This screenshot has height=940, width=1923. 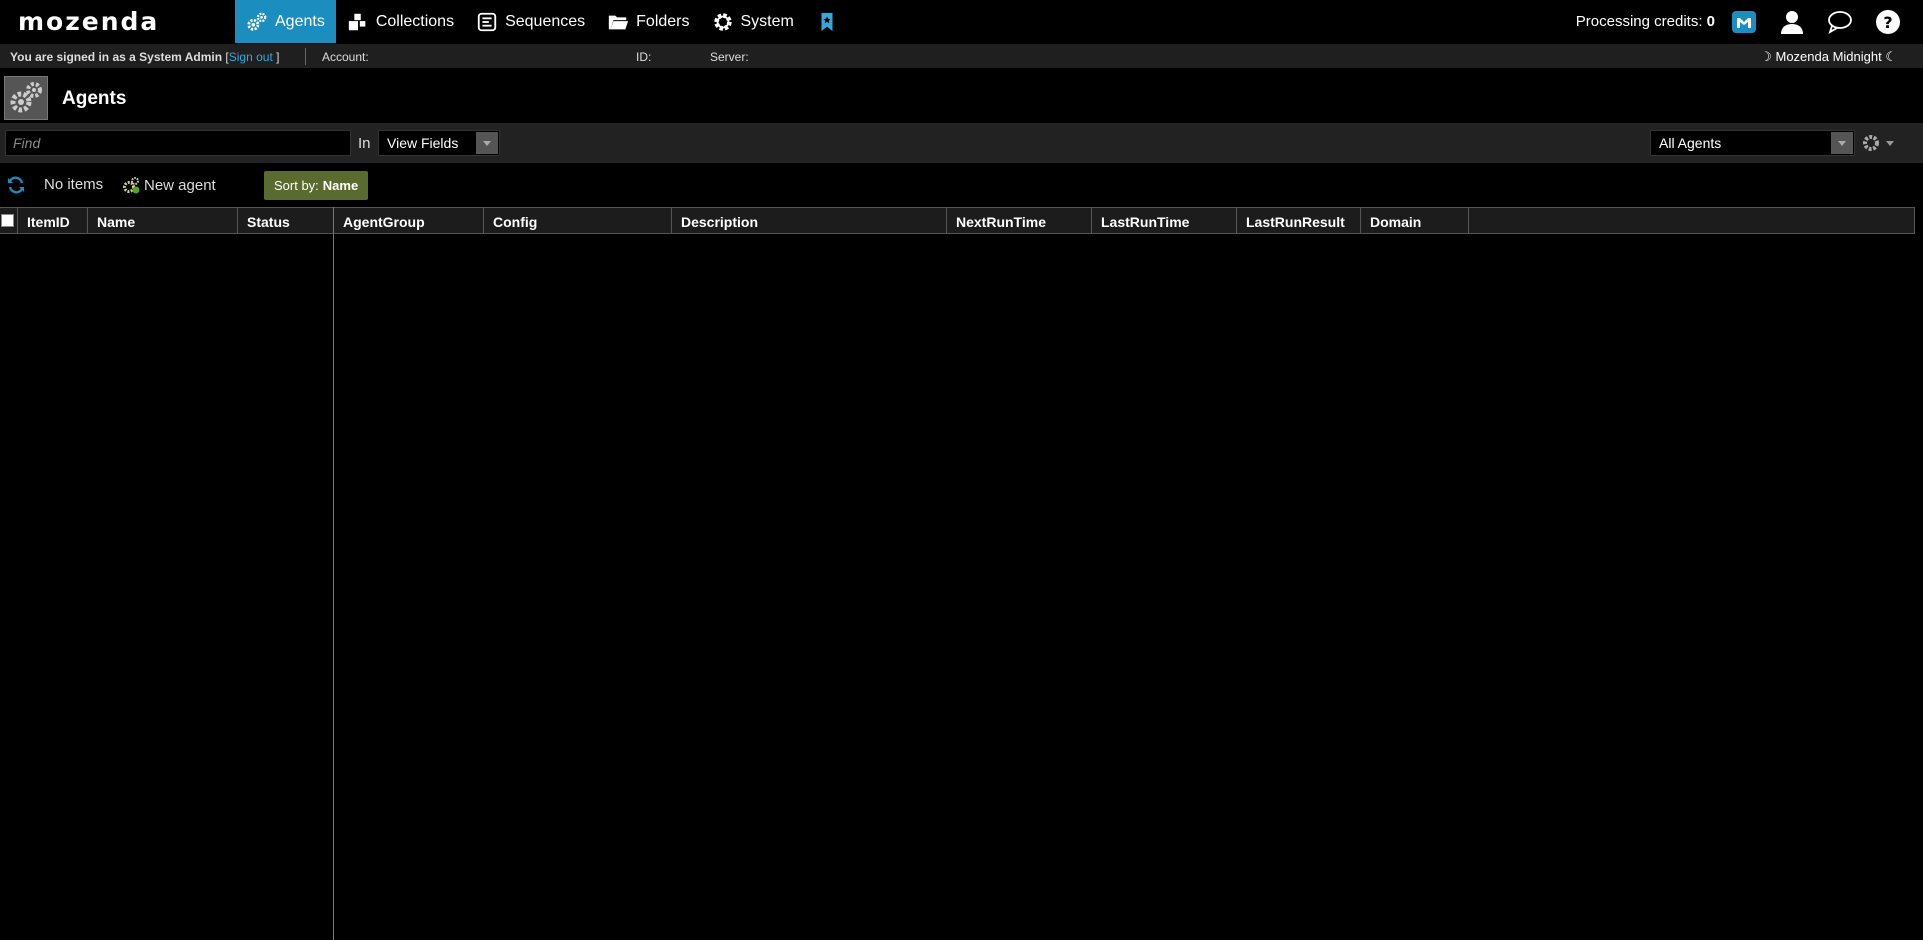 I want to click on page-header: Agents, so click(x=961, y=95).